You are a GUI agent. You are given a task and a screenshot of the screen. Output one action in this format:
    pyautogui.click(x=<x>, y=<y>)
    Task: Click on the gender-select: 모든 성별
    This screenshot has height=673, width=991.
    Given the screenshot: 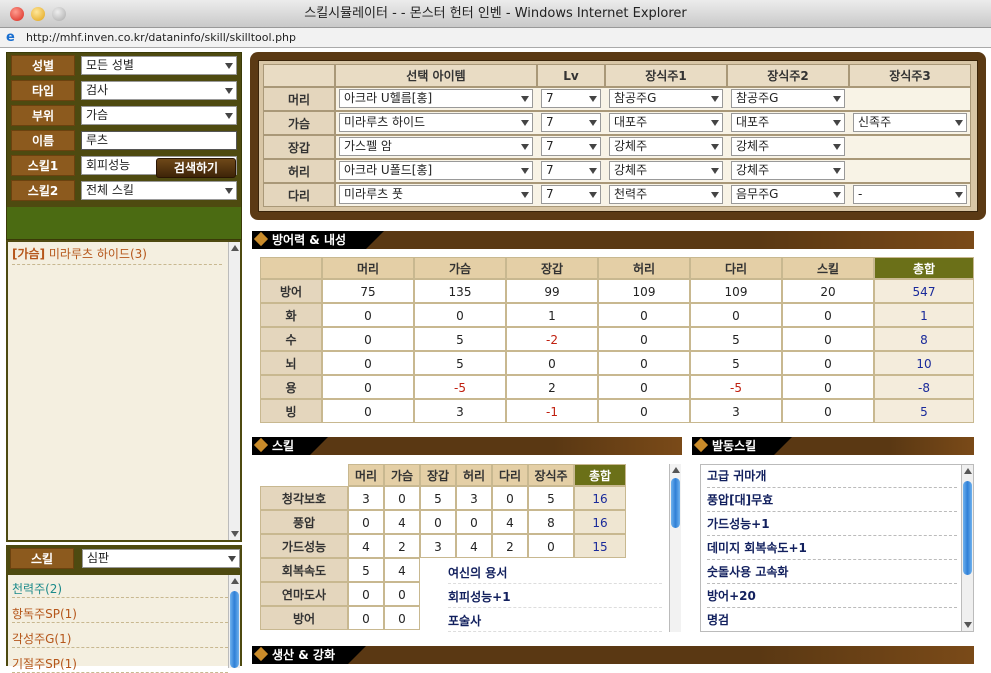 What is the action you would take?
    pyautogui.click(x=159, y=65)
    